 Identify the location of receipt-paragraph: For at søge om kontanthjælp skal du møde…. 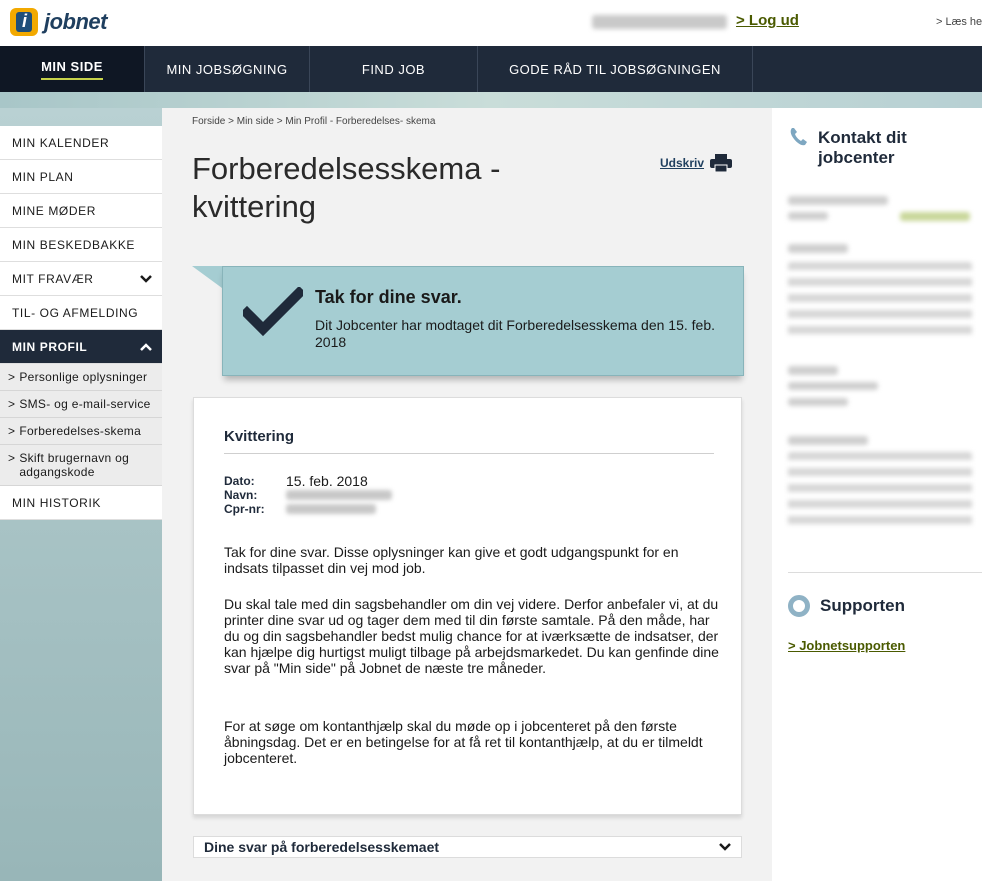
(463, 742).